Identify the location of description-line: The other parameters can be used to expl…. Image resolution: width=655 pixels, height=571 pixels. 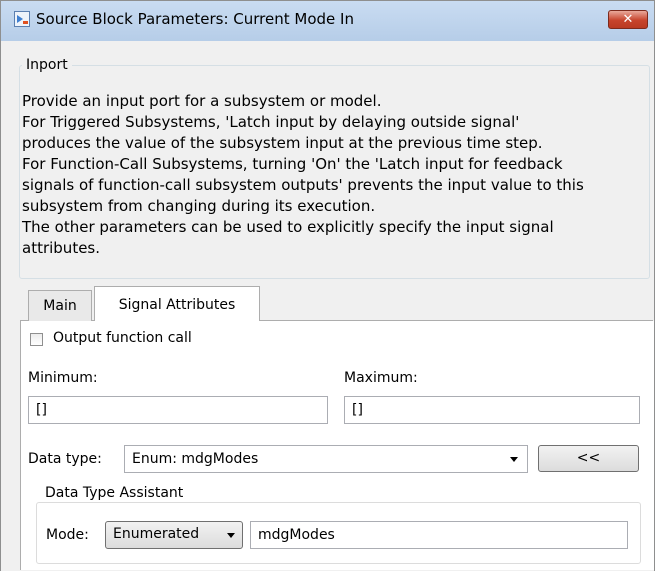
(288, 227).